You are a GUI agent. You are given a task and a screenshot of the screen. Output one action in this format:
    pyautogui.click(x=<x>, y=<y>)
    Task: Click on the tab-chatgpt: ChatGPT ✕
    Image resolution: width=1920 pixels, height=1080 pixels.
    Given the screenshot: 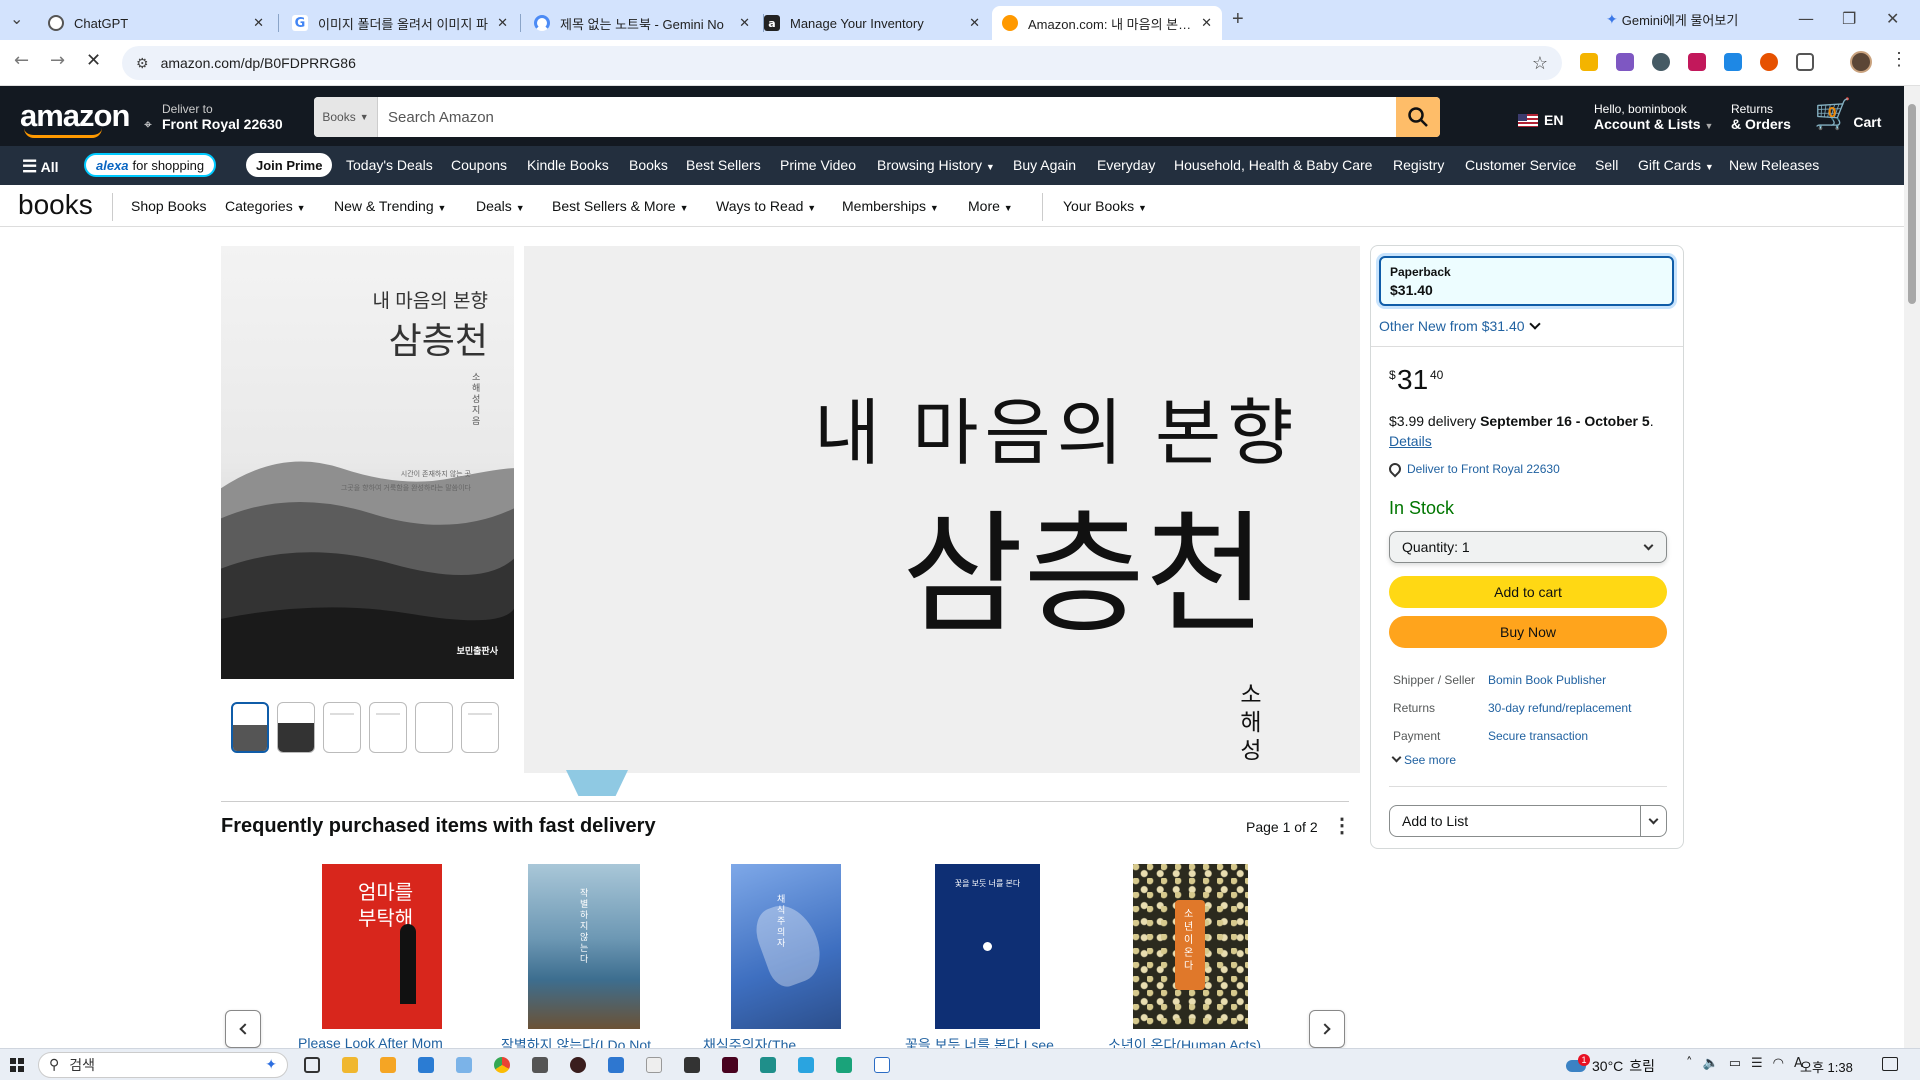 What is the action you would take?
    pyautogui.click(x=156, y=23)
    